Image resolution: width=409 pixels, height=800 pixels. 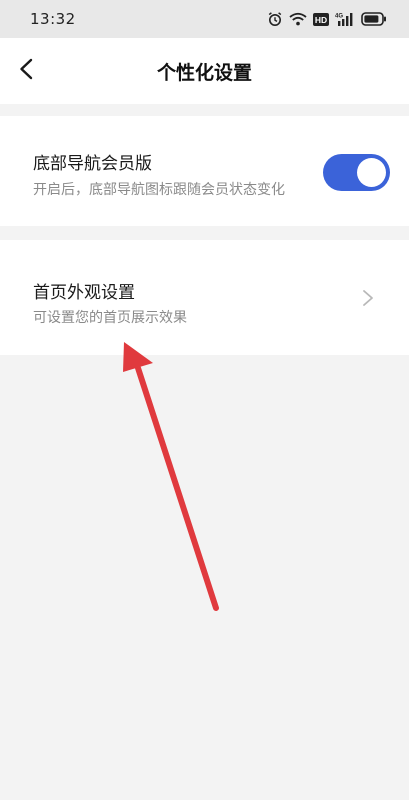 I want to click on hd-label: HD, so click(x=321, y=20).